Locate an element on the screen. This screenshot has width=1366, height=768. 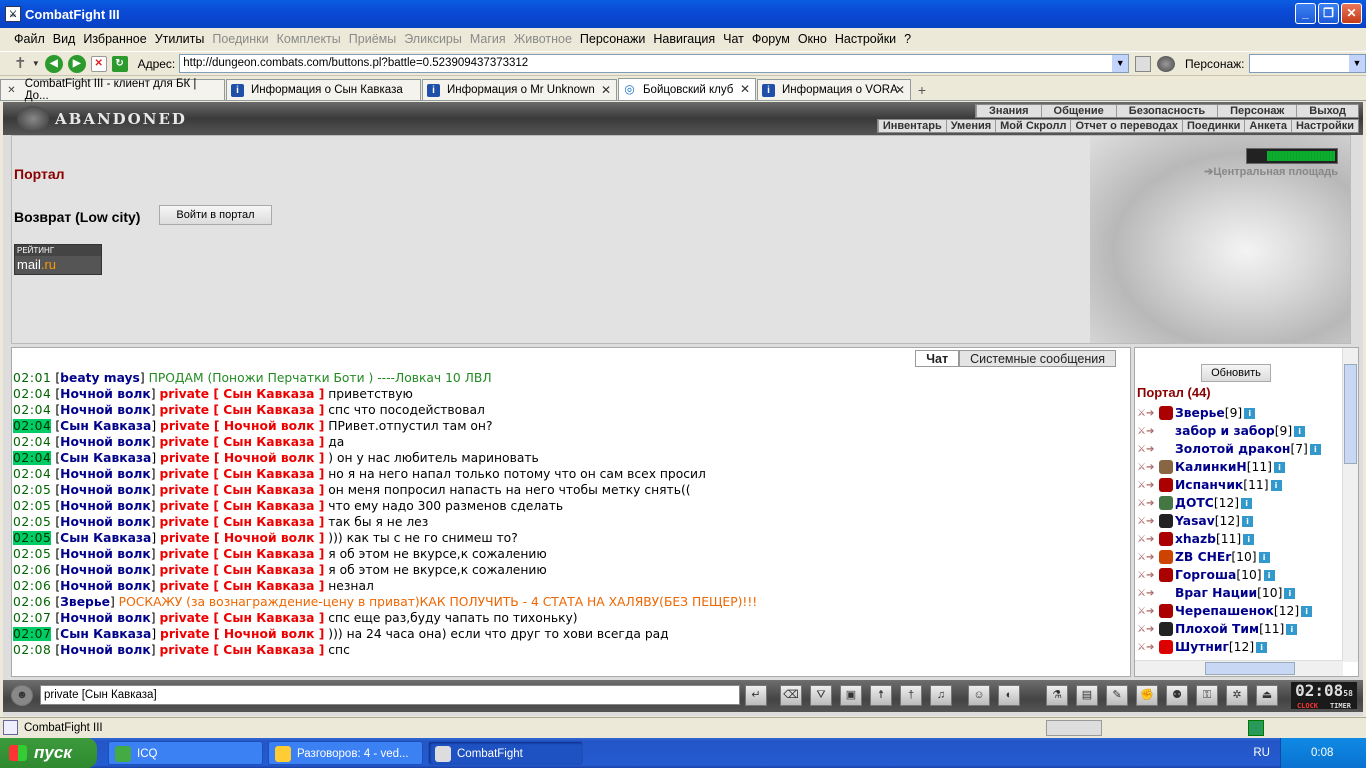
sub-menu-item: Инвентарь is located at coordinates (911, 126).